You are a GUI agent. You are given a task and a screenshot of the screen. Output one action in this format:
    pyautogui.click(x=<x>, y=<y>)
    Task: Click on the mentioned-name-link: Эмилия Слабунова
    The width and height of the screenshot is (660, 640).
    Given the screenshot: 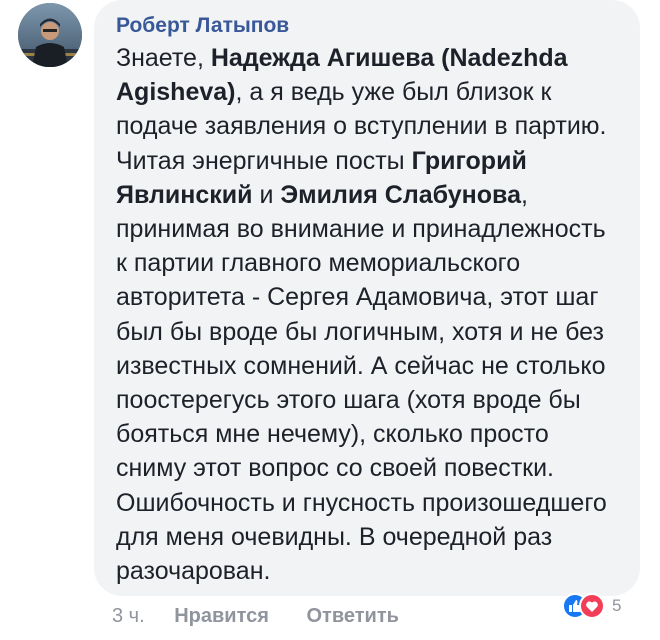 What is the action you would take?
    pyautogui.click(x=400, y=195)
    